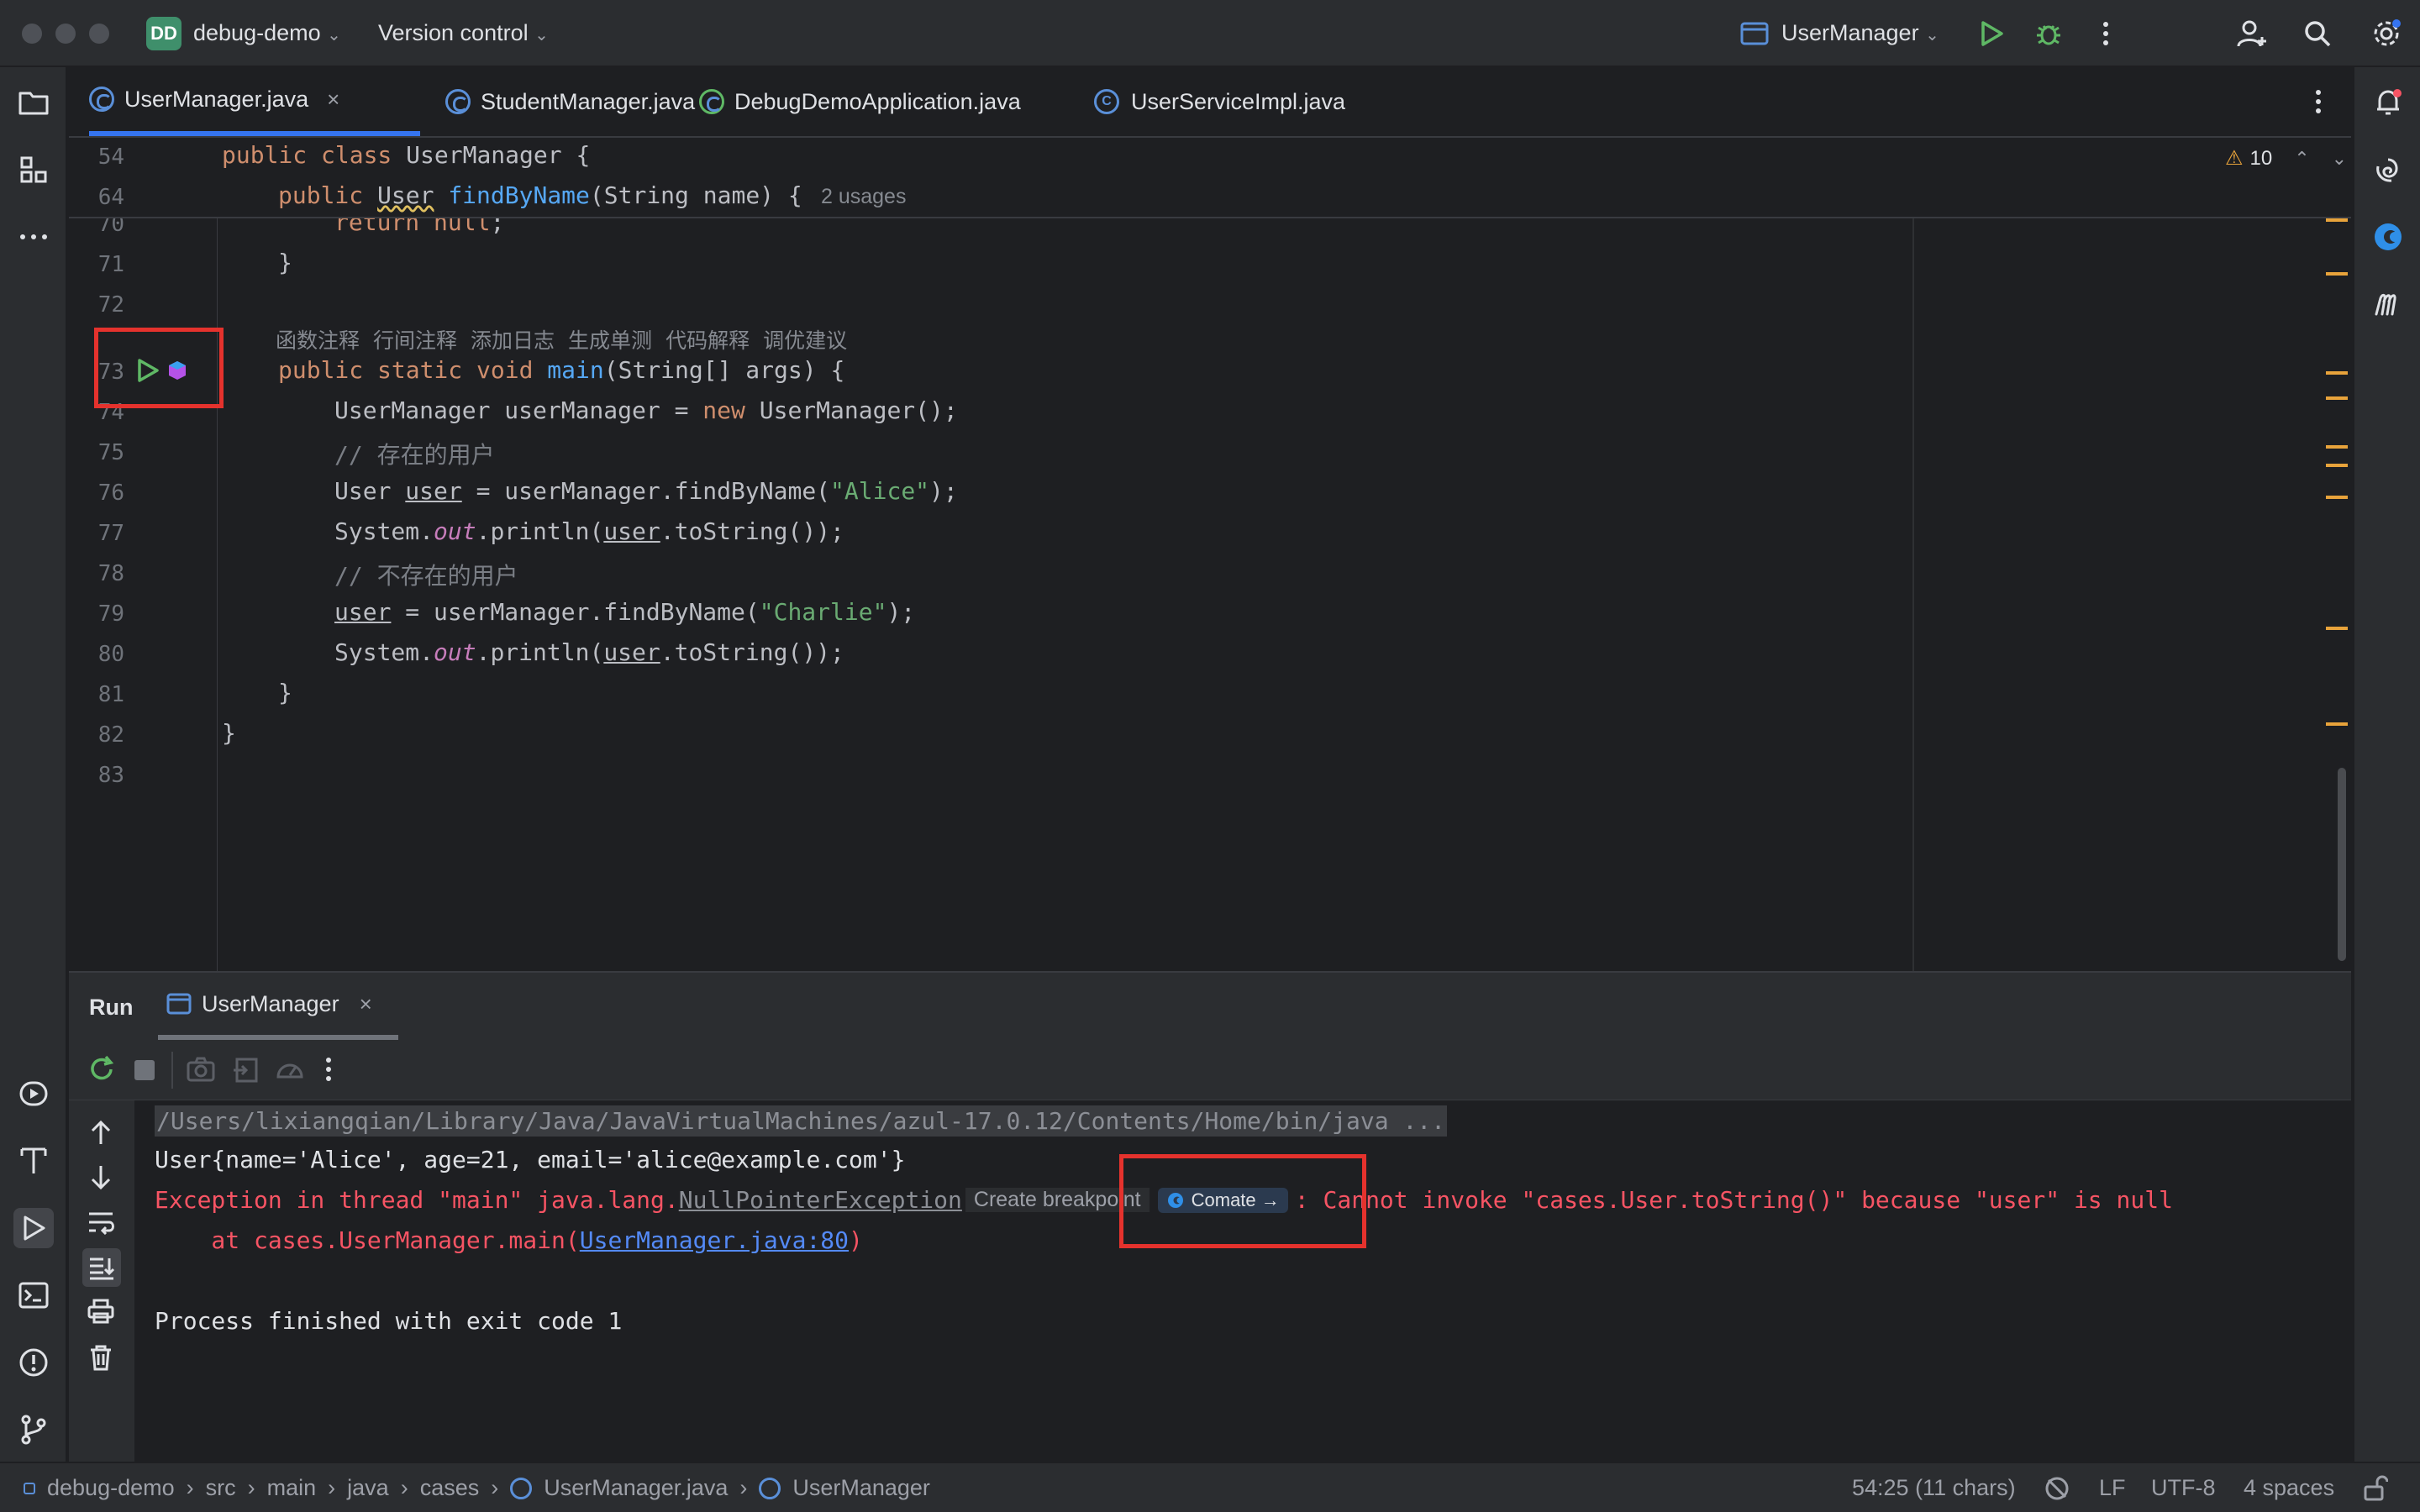  What do you see at coordinates (229, 733) in the screenshot?
I see `code-line: }` at bounding box center [229, 733].